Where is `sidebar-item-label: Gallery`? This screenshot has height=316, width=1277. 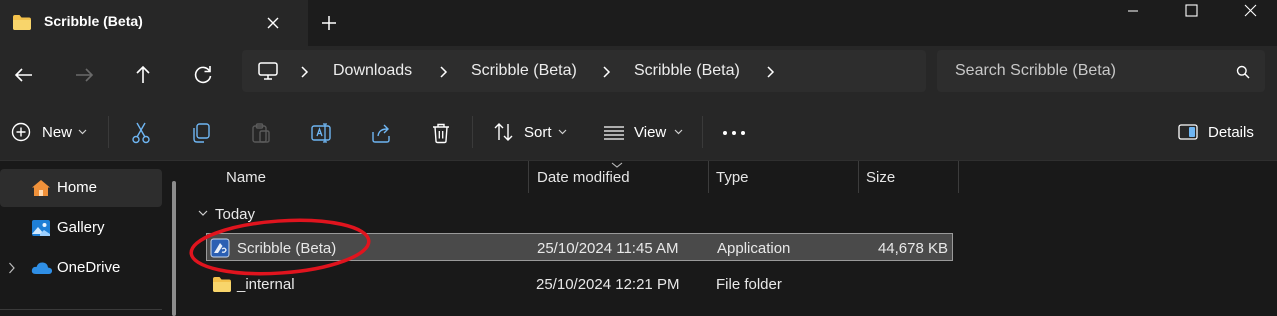
sidebar-item-label: Gallery is located at coordinates (81, 227).